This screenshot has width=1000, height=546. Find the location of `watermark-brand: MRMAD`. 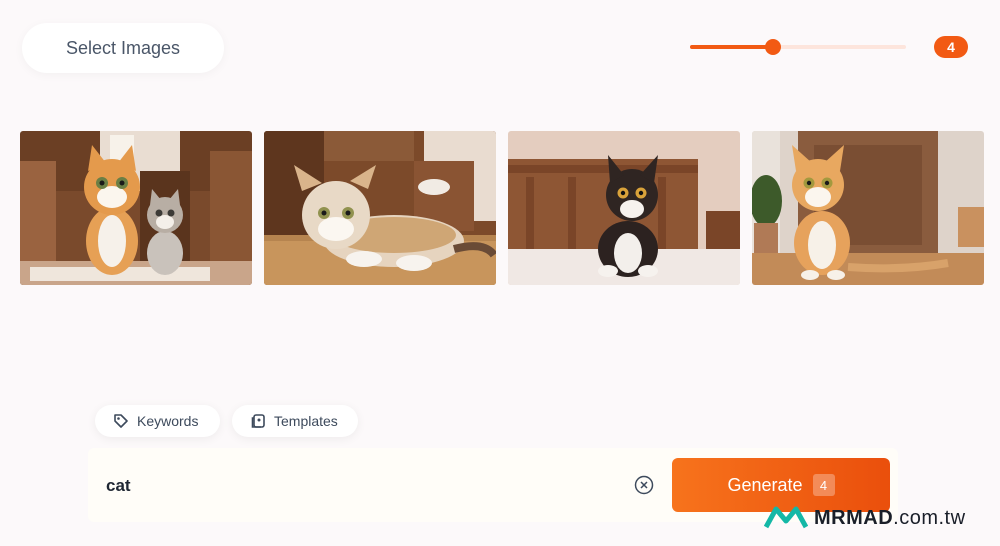

watermark-brand: MRMAD is located at coordinates (854, 517).